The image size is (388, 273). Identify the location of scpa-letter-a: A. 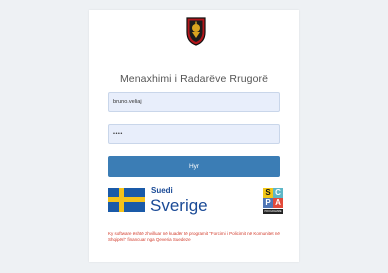
(278, 203).